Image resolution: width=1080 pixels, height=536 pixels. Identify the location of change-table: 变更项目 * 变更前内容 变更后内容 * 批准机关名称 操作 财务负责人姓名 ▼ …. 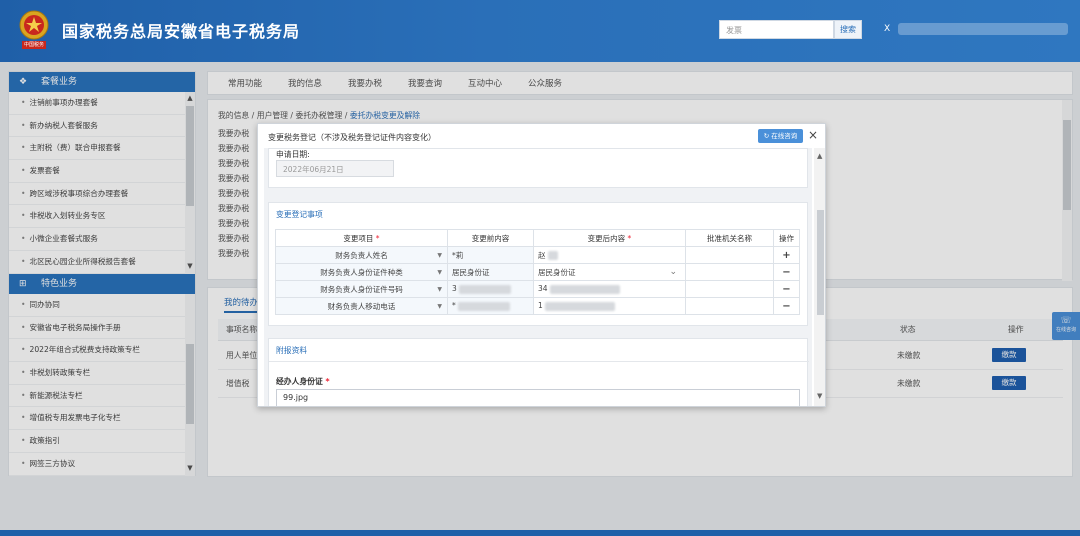
(537, 272).